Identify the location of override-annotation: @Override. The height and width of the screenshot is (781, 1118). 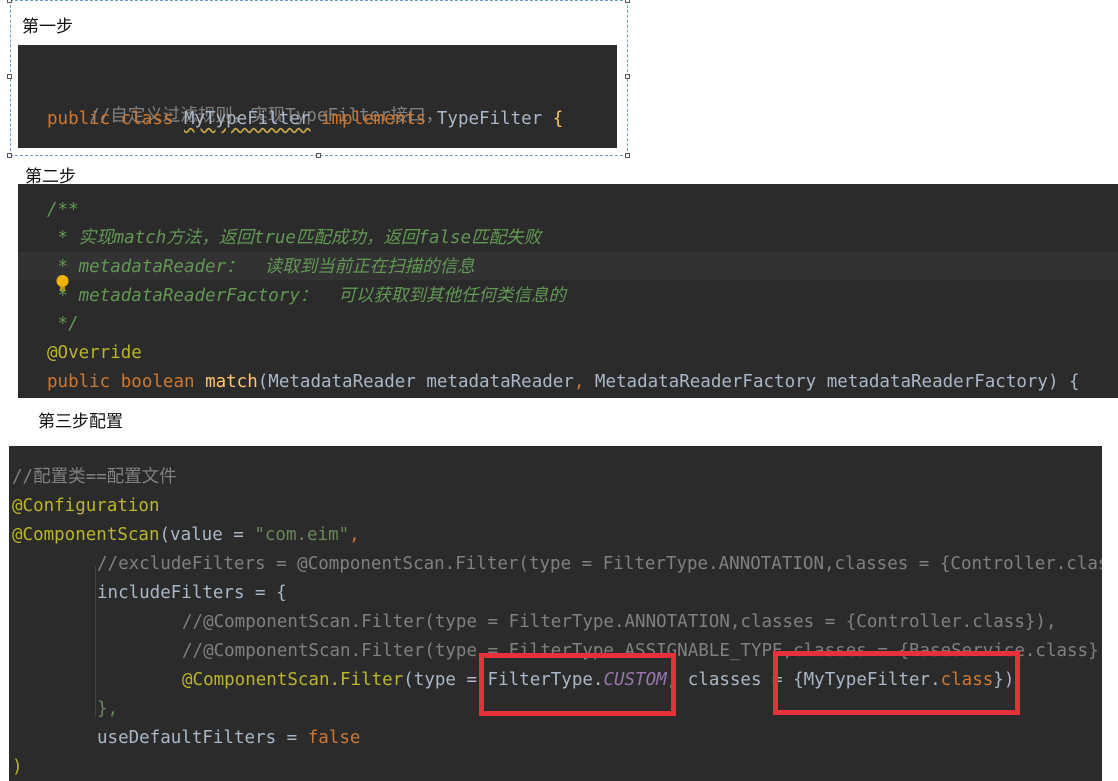
(94, 353).